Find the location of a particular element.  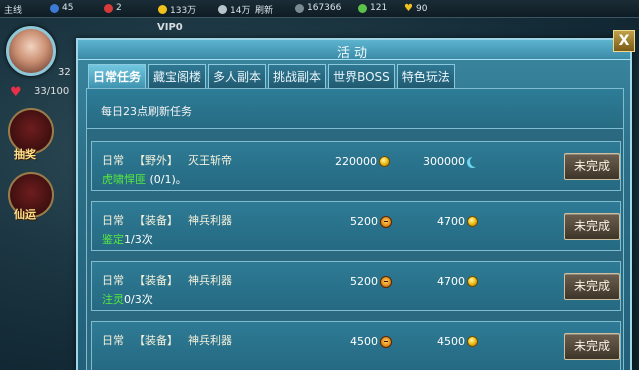

tab-treasure-pavilion: 藏宝阁楼 is located at coordinates (177, 76).